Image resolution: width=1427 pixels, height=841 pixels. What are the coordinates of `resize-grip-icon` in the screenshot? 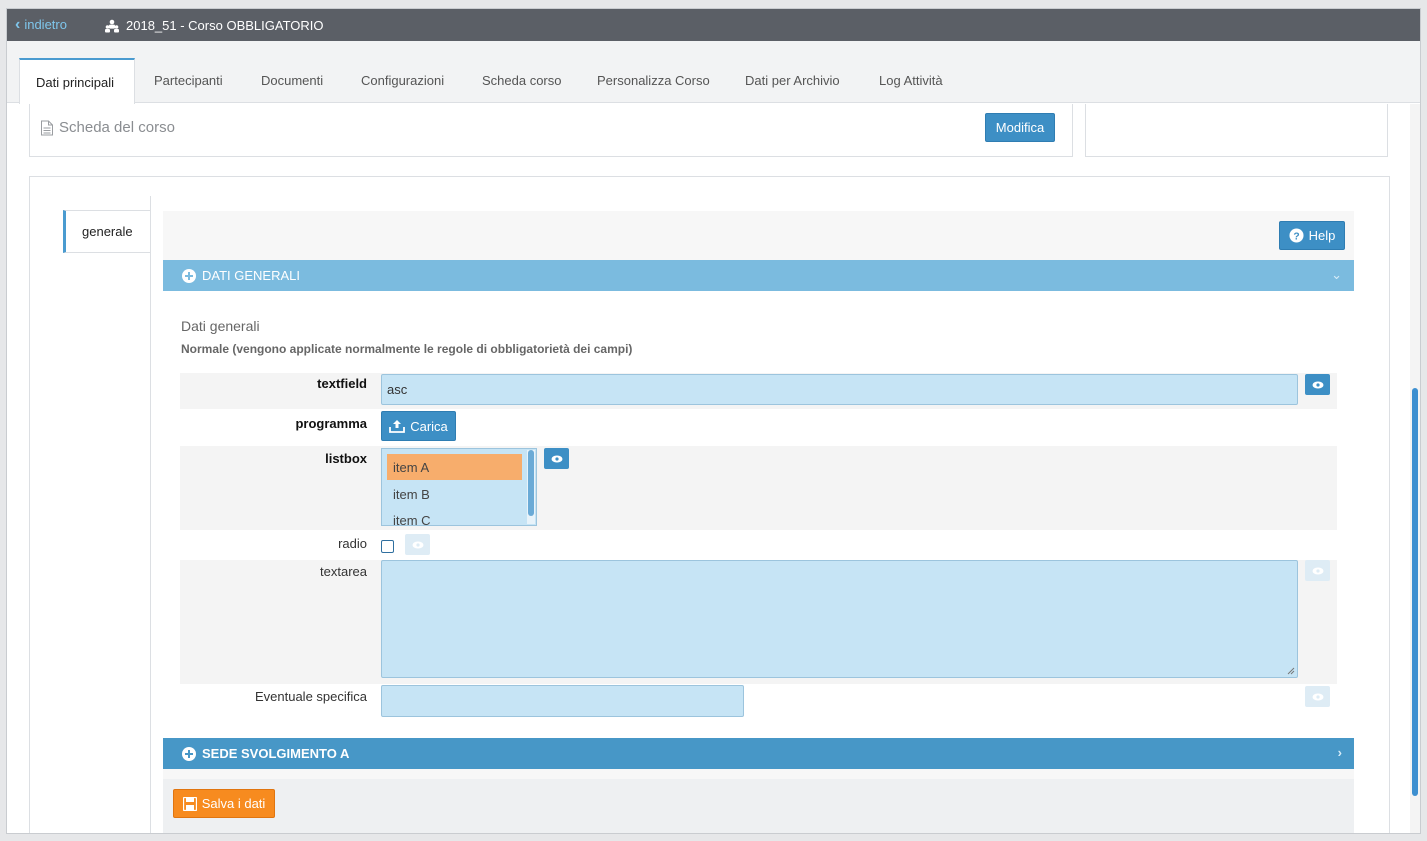 It's located at (1291, 671).